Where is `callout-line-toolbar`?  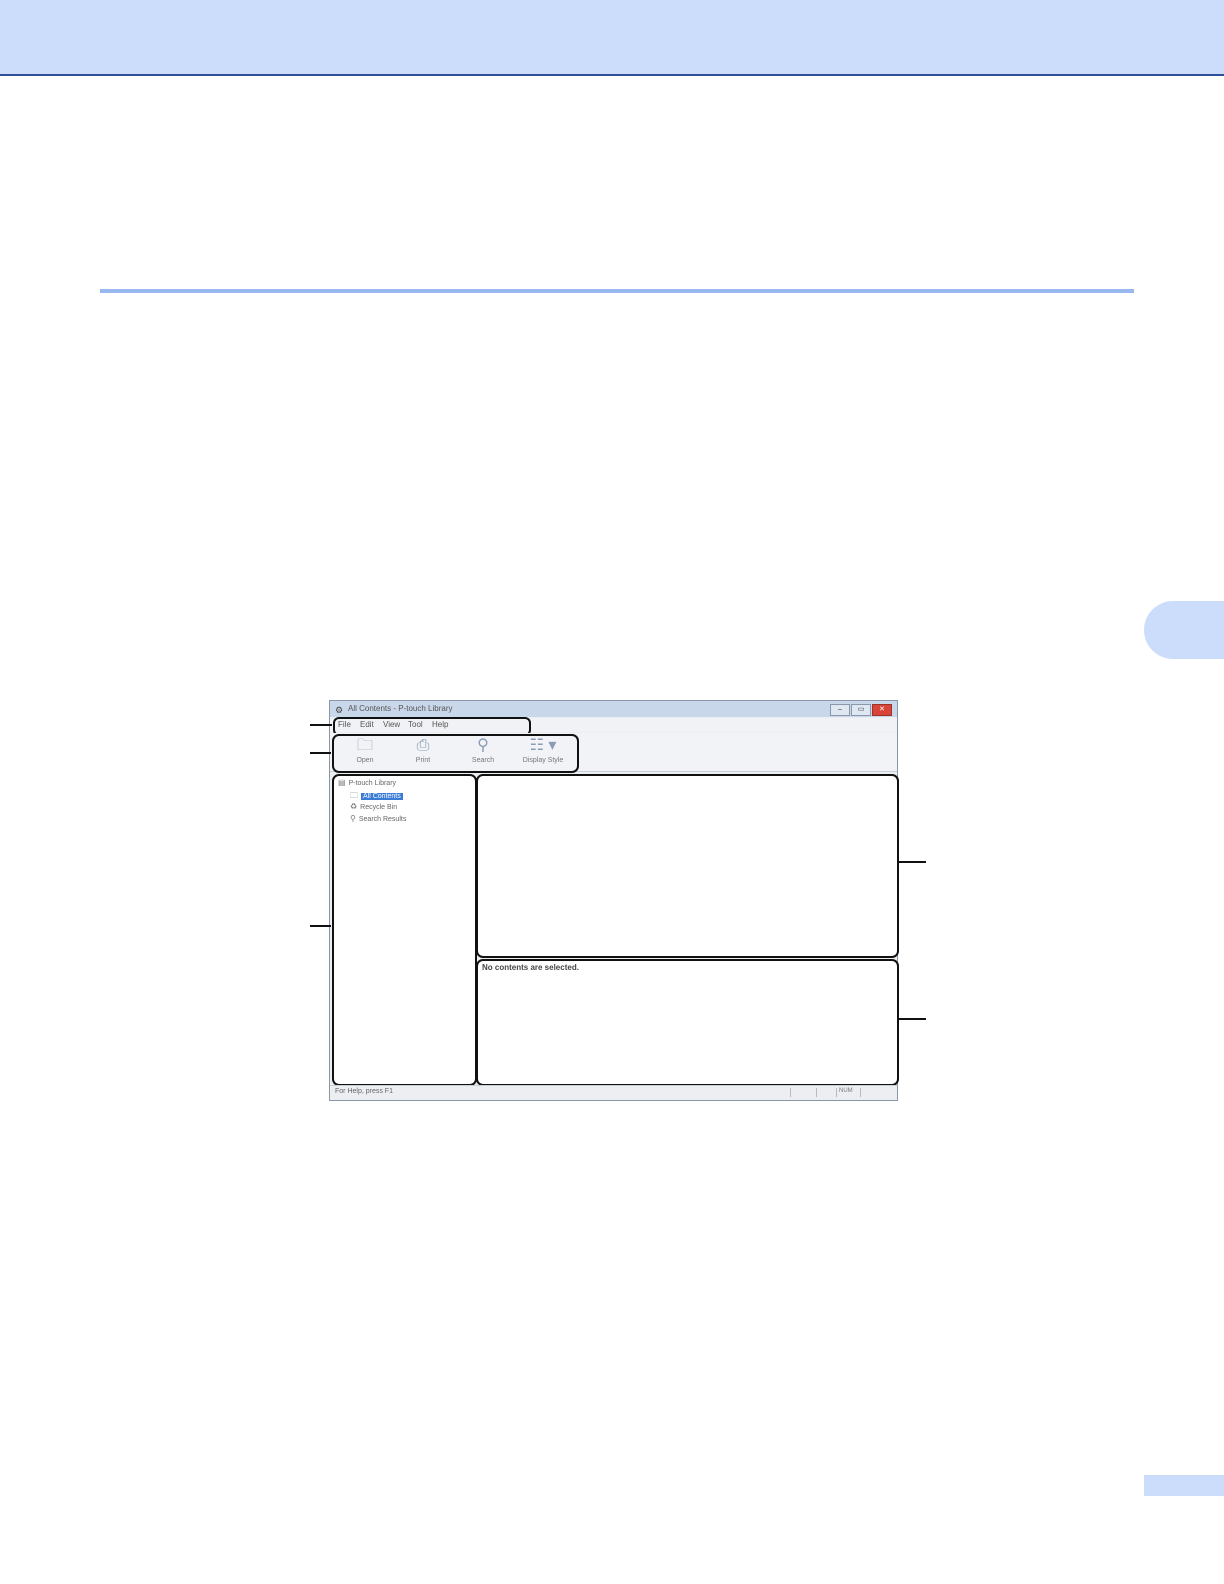 callout-line-toolbar is located at coordinates (320, 753).